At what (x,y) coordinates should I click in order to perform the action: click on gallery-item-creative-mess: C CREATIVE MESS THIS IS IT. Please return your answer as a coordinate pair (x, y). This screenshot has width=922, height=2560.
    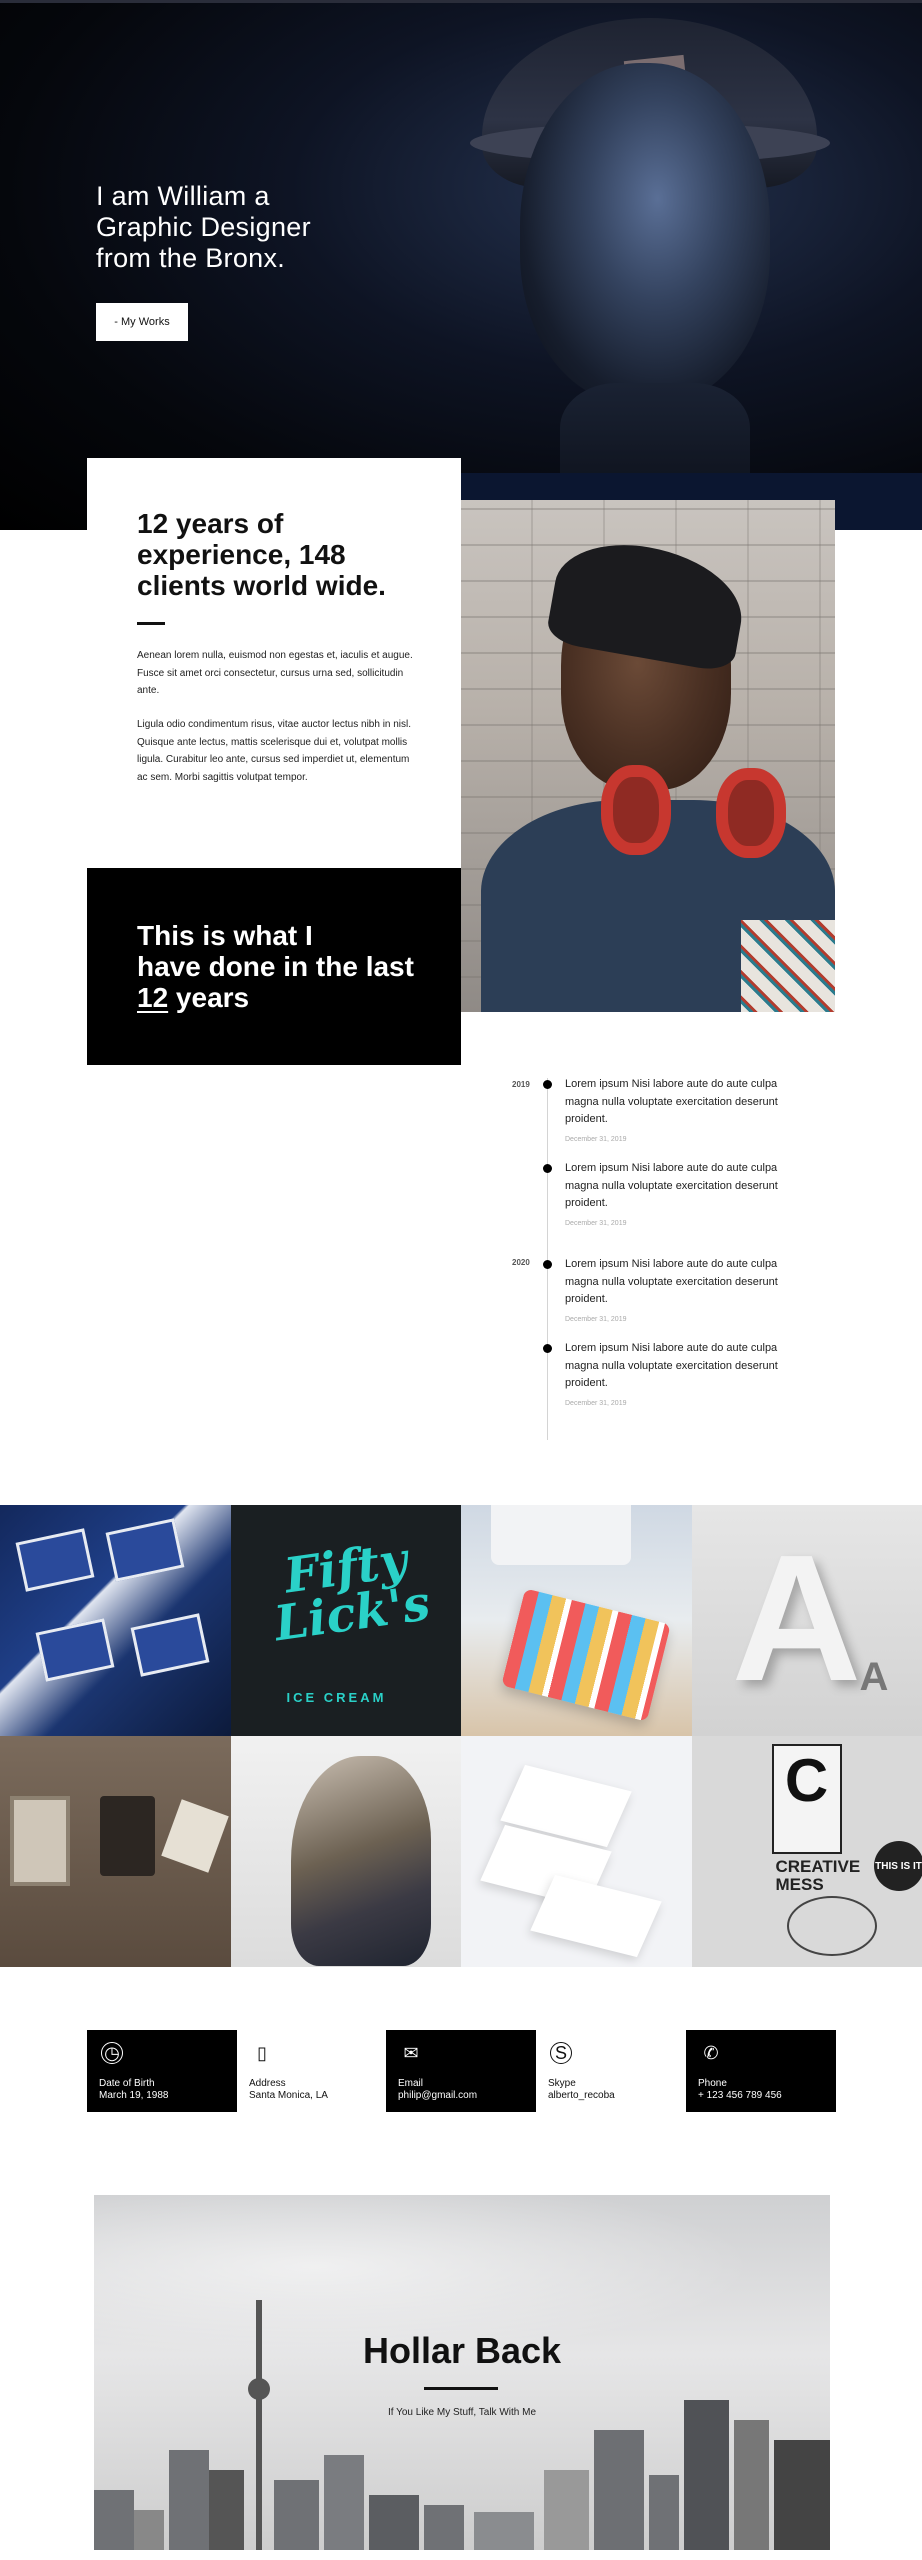
    Looking at the image, I should click on (806, 1851).